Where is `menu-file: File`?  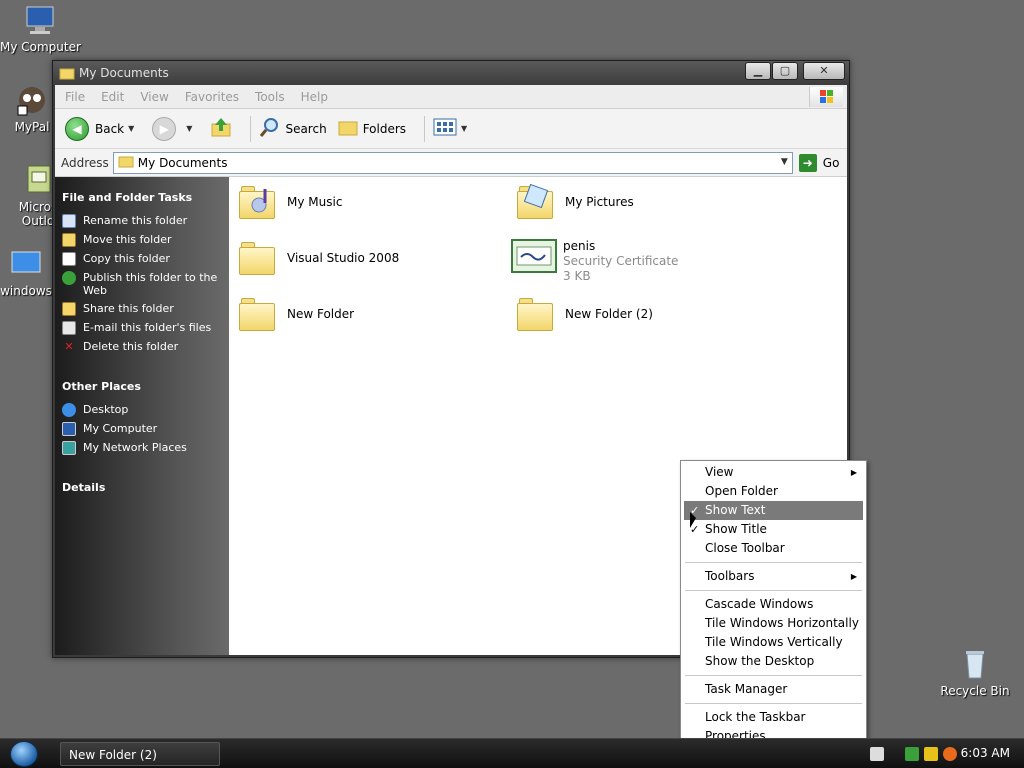
menu-file: File is located at coordinates (75, 97).